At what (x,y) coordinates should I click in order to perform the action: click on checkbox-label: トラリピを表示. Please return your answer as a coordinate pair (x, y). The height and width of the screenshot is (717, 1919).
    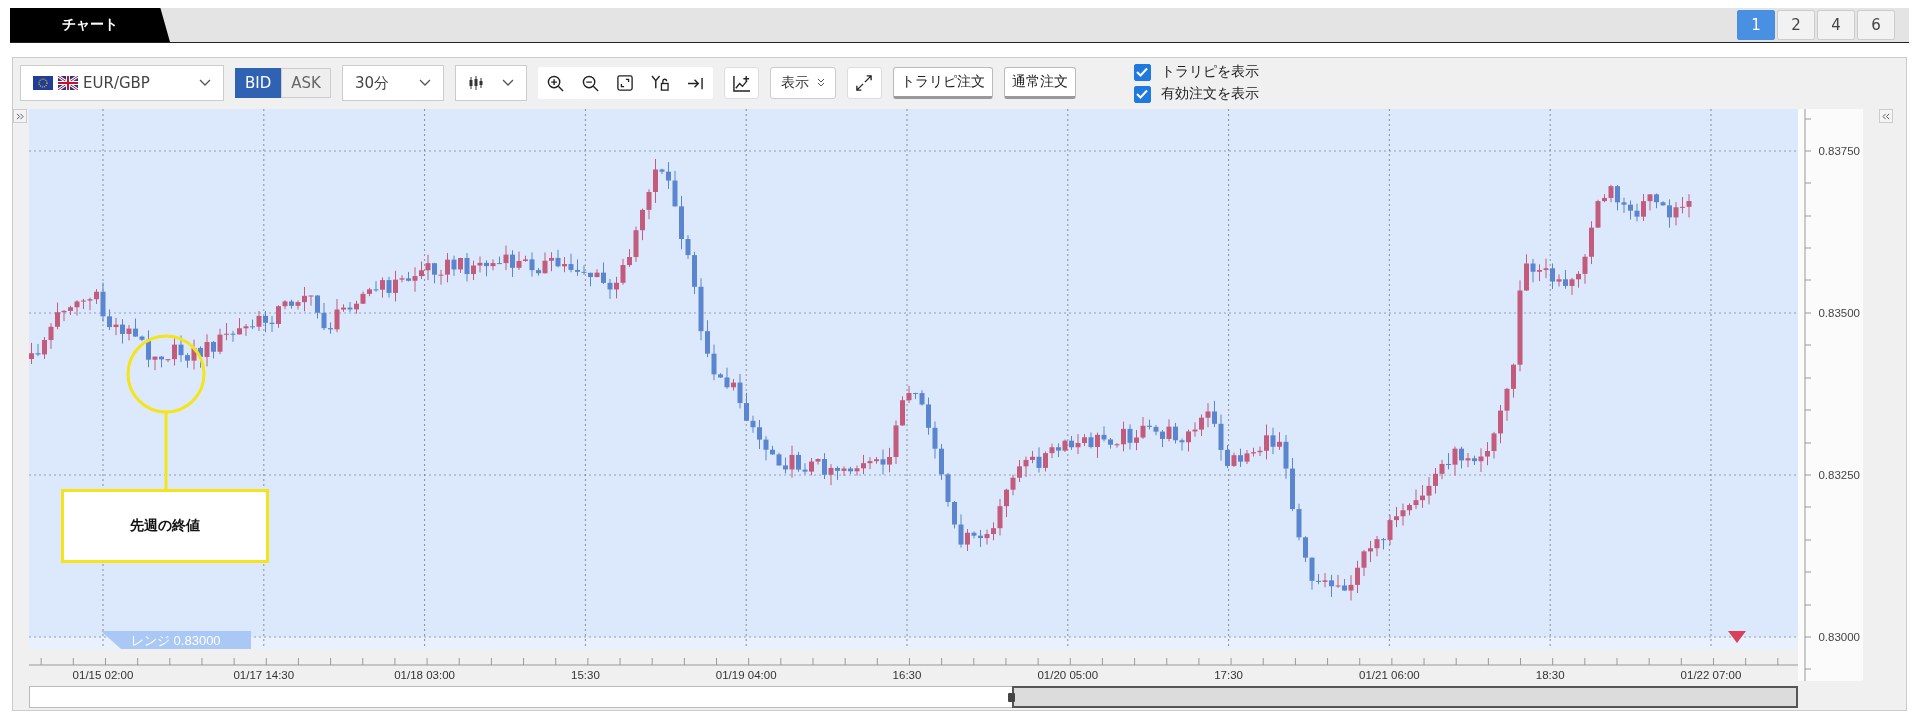
    Looking at the image, I should click on (1209, 72).